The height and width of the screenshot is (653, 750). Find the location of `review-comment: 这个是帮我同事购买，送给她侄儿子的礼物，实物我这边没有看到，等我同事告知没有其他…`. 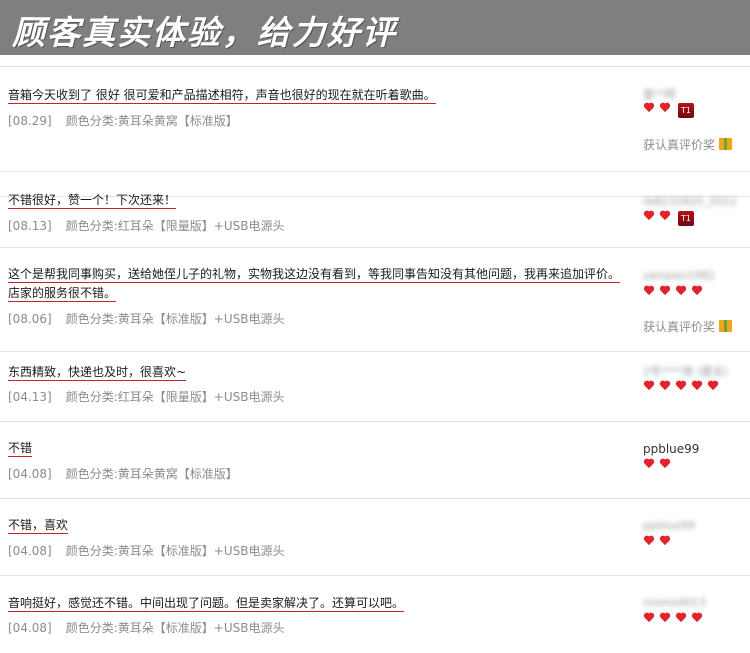

review-comment: 这个是帮我同事购买，送给她侄儿子的礼物，实物我这边没有看到，等我同事告知没有其他… is located at coordinates (314, 275).